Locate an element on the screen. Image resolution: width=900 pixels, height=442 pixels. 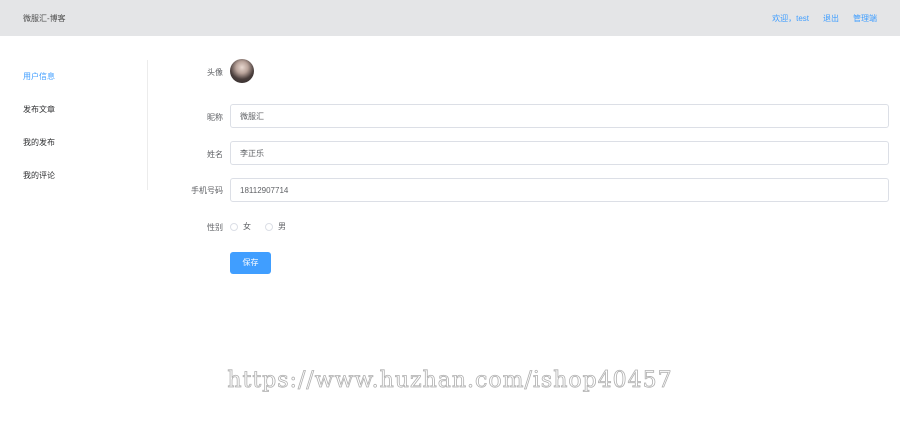
phone-label: 手机号码 is located at coordinates (207, 190).